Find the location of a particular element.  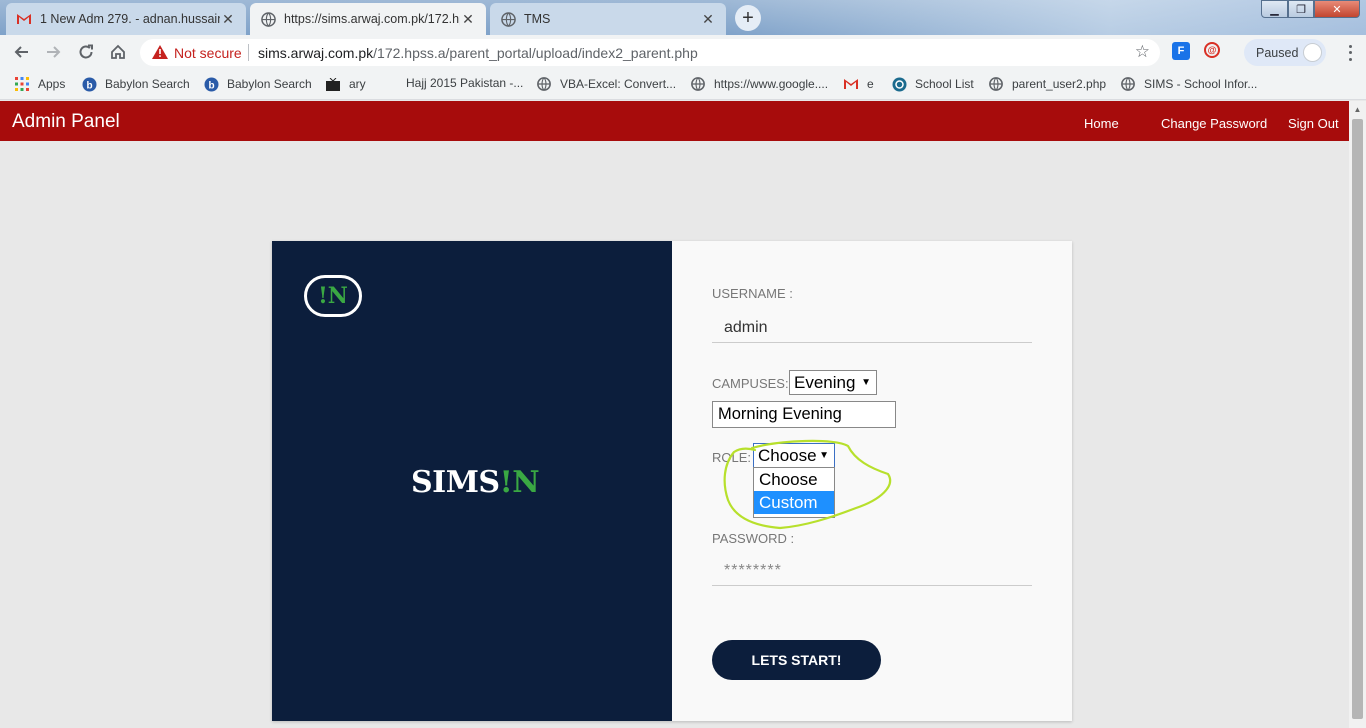

tab-title: TMS is located at coordinates (537, 19).